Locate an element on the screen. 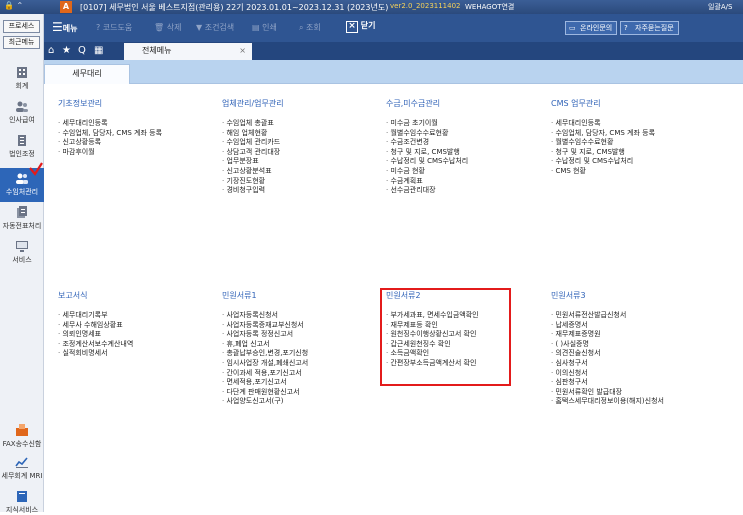 The height and width of the screenshot is (515, 743). sidebar-item-fax: FAX송수신함 is located at coordinates (22, 436).